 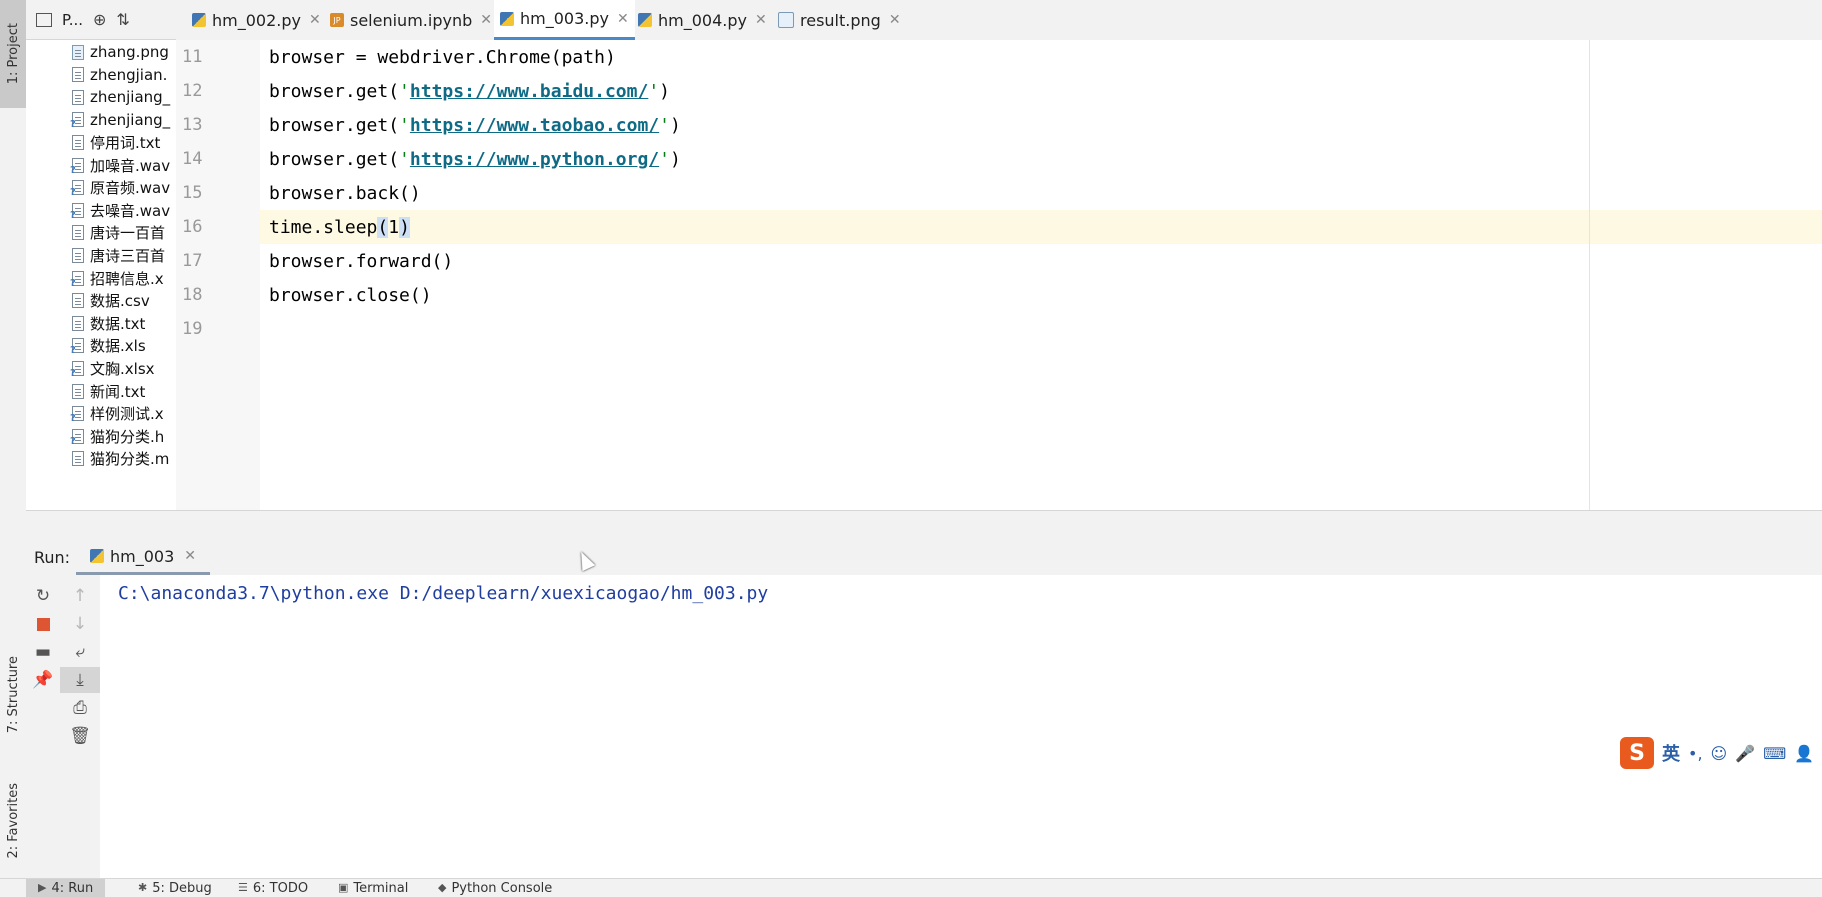 I want to click on tree-item: zhang.png, so click(x=120, y=52).